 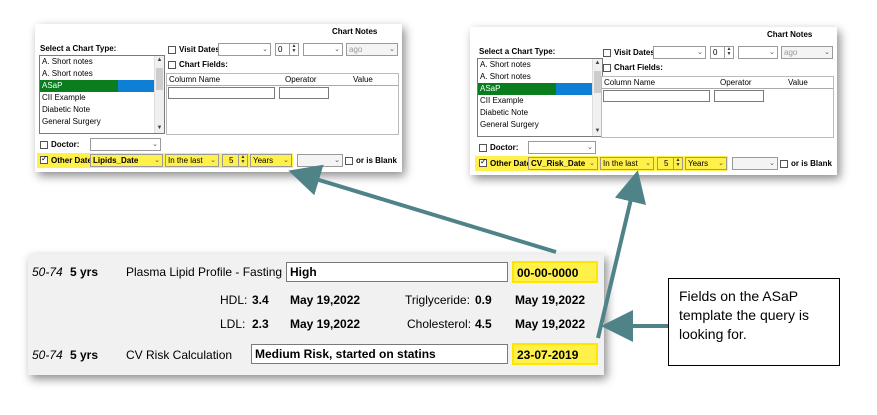 I want to click on column-name-header: Column Name, so click(x=630, y=82).